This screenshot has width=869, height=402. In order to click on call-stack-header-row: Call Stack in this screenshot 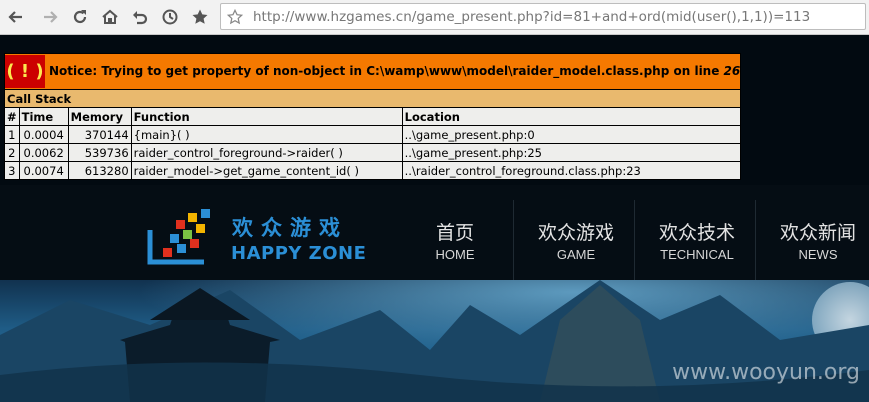, I will do `click(372, 98)`.